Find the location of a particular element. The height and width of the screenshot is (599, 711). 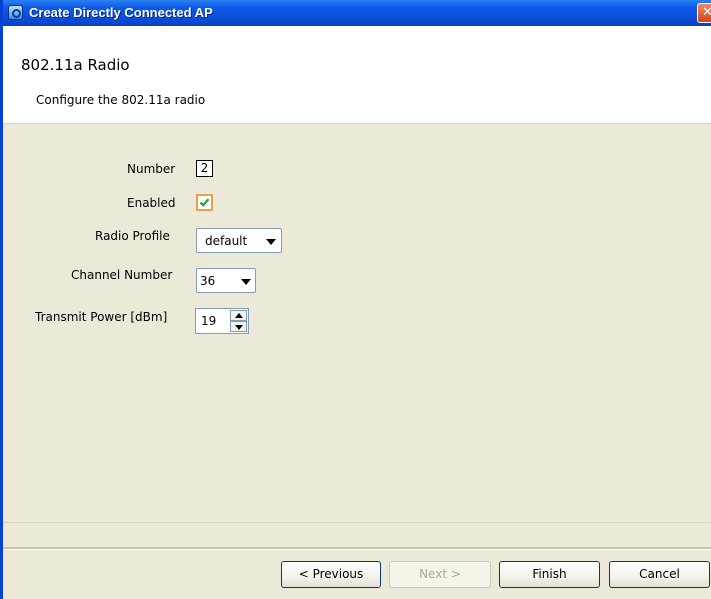

enabled-label: Enabled is located at coordinates (151, 203).